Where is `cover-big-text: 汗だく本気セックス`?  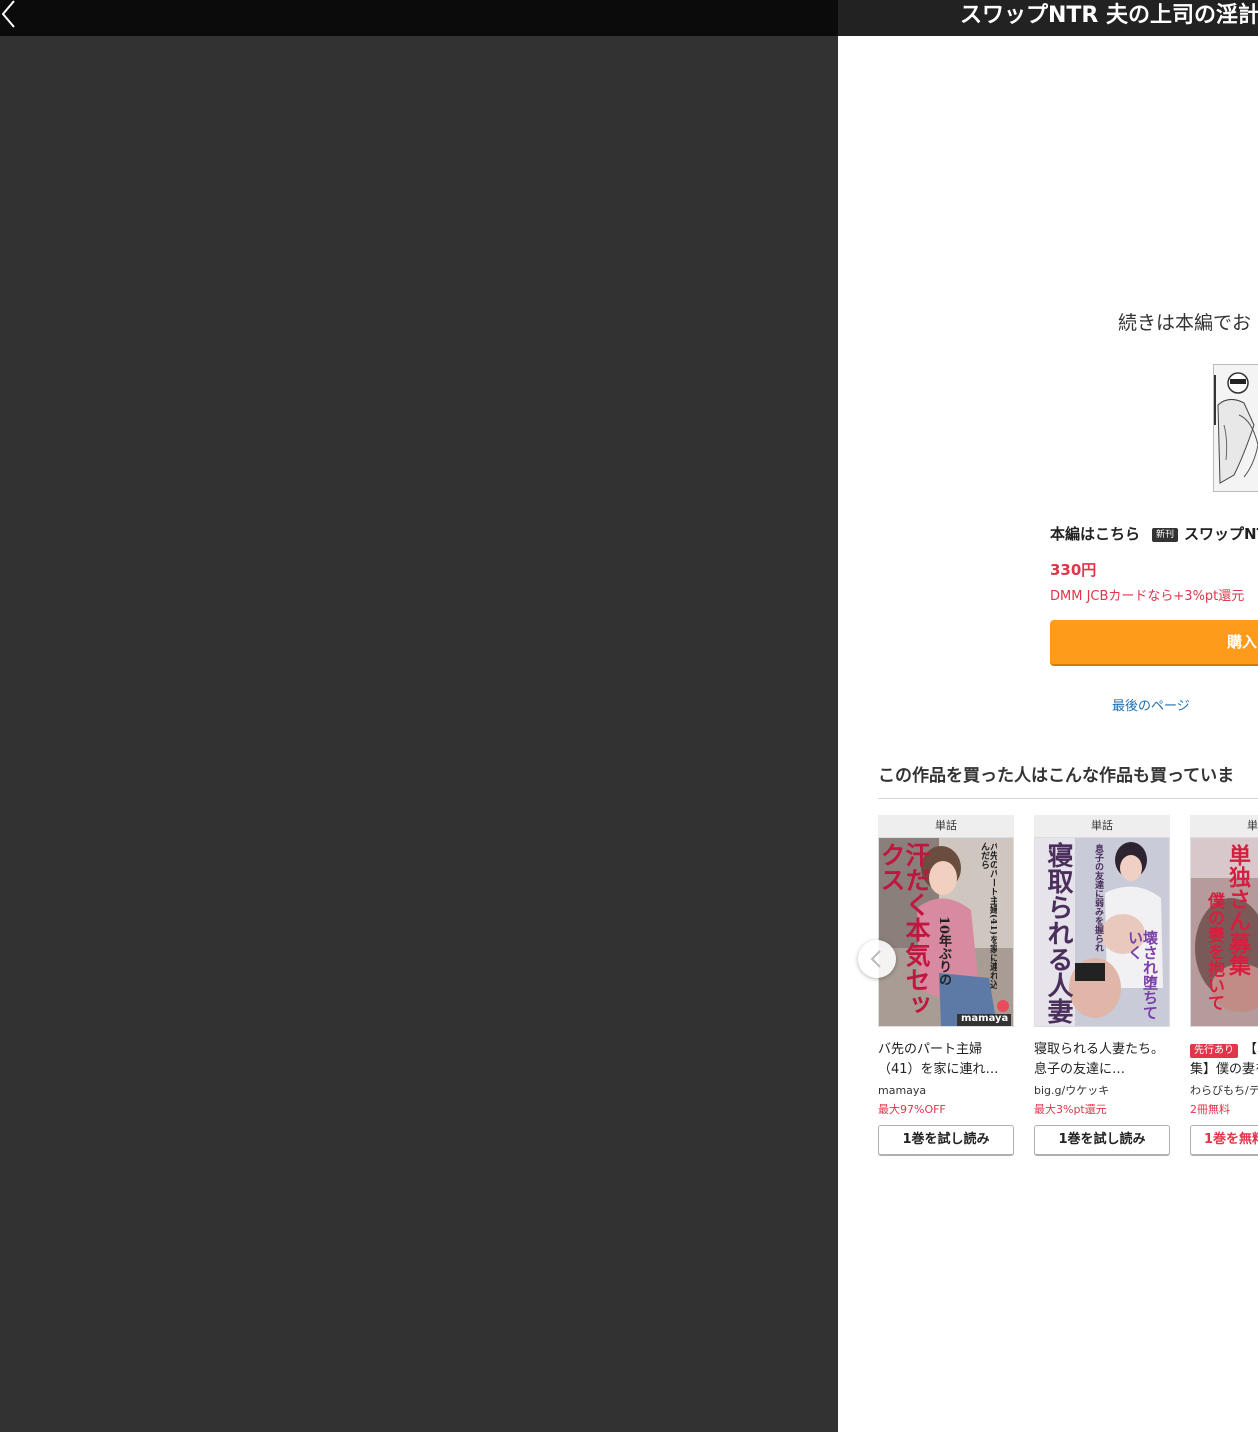
cover-big-text: 汗だく本気セックス is located at coordinates (904, 929).